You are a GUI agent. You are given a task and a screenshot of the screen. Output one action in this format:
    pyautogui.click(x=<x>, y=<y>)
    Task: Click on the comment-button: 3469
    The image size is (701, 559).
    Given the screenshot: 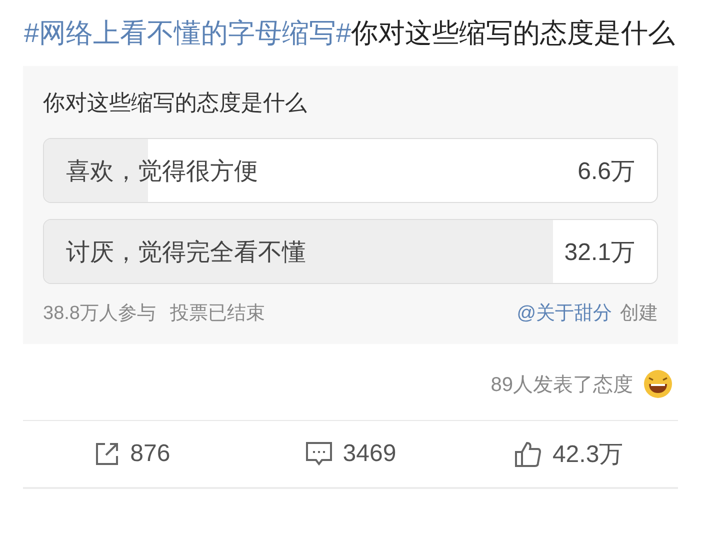 What is the action you would take?
    pyautogui.click(x=350, y=454)
    